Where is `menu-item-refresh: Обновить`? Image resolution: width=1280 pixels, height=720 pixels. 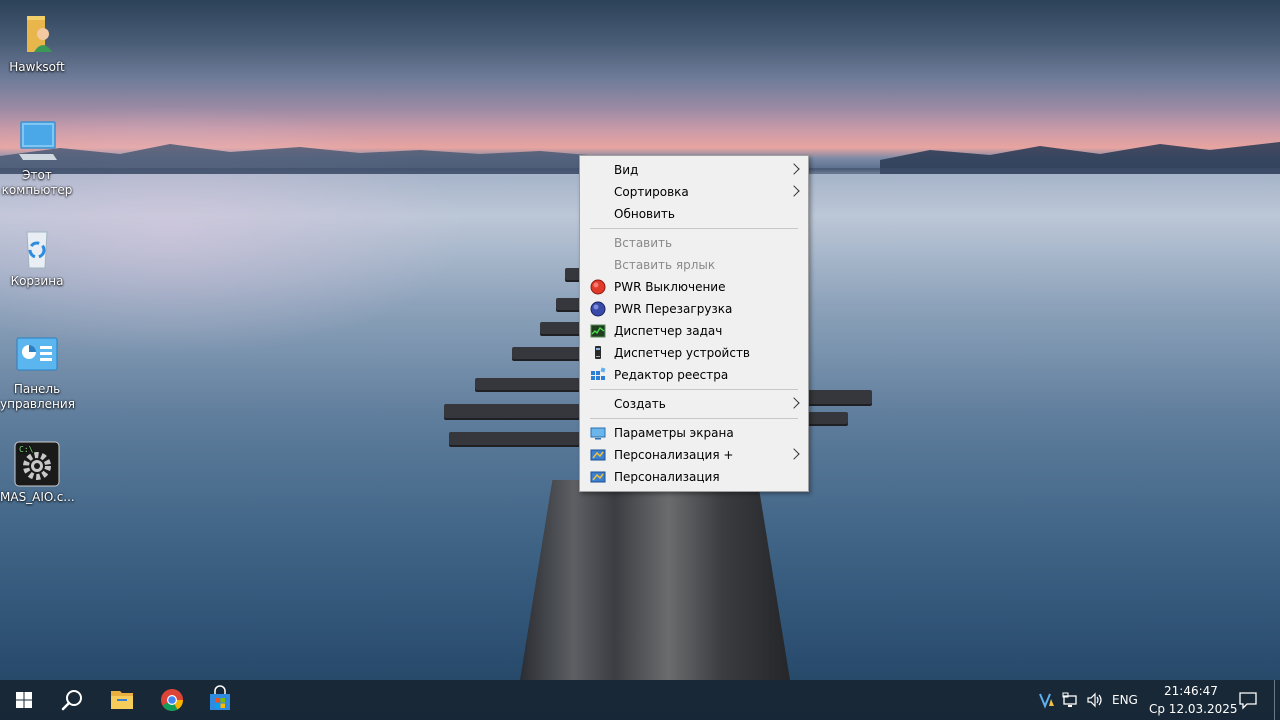 menu-item-refresh: Обновить is located at coordinates (694, 214).